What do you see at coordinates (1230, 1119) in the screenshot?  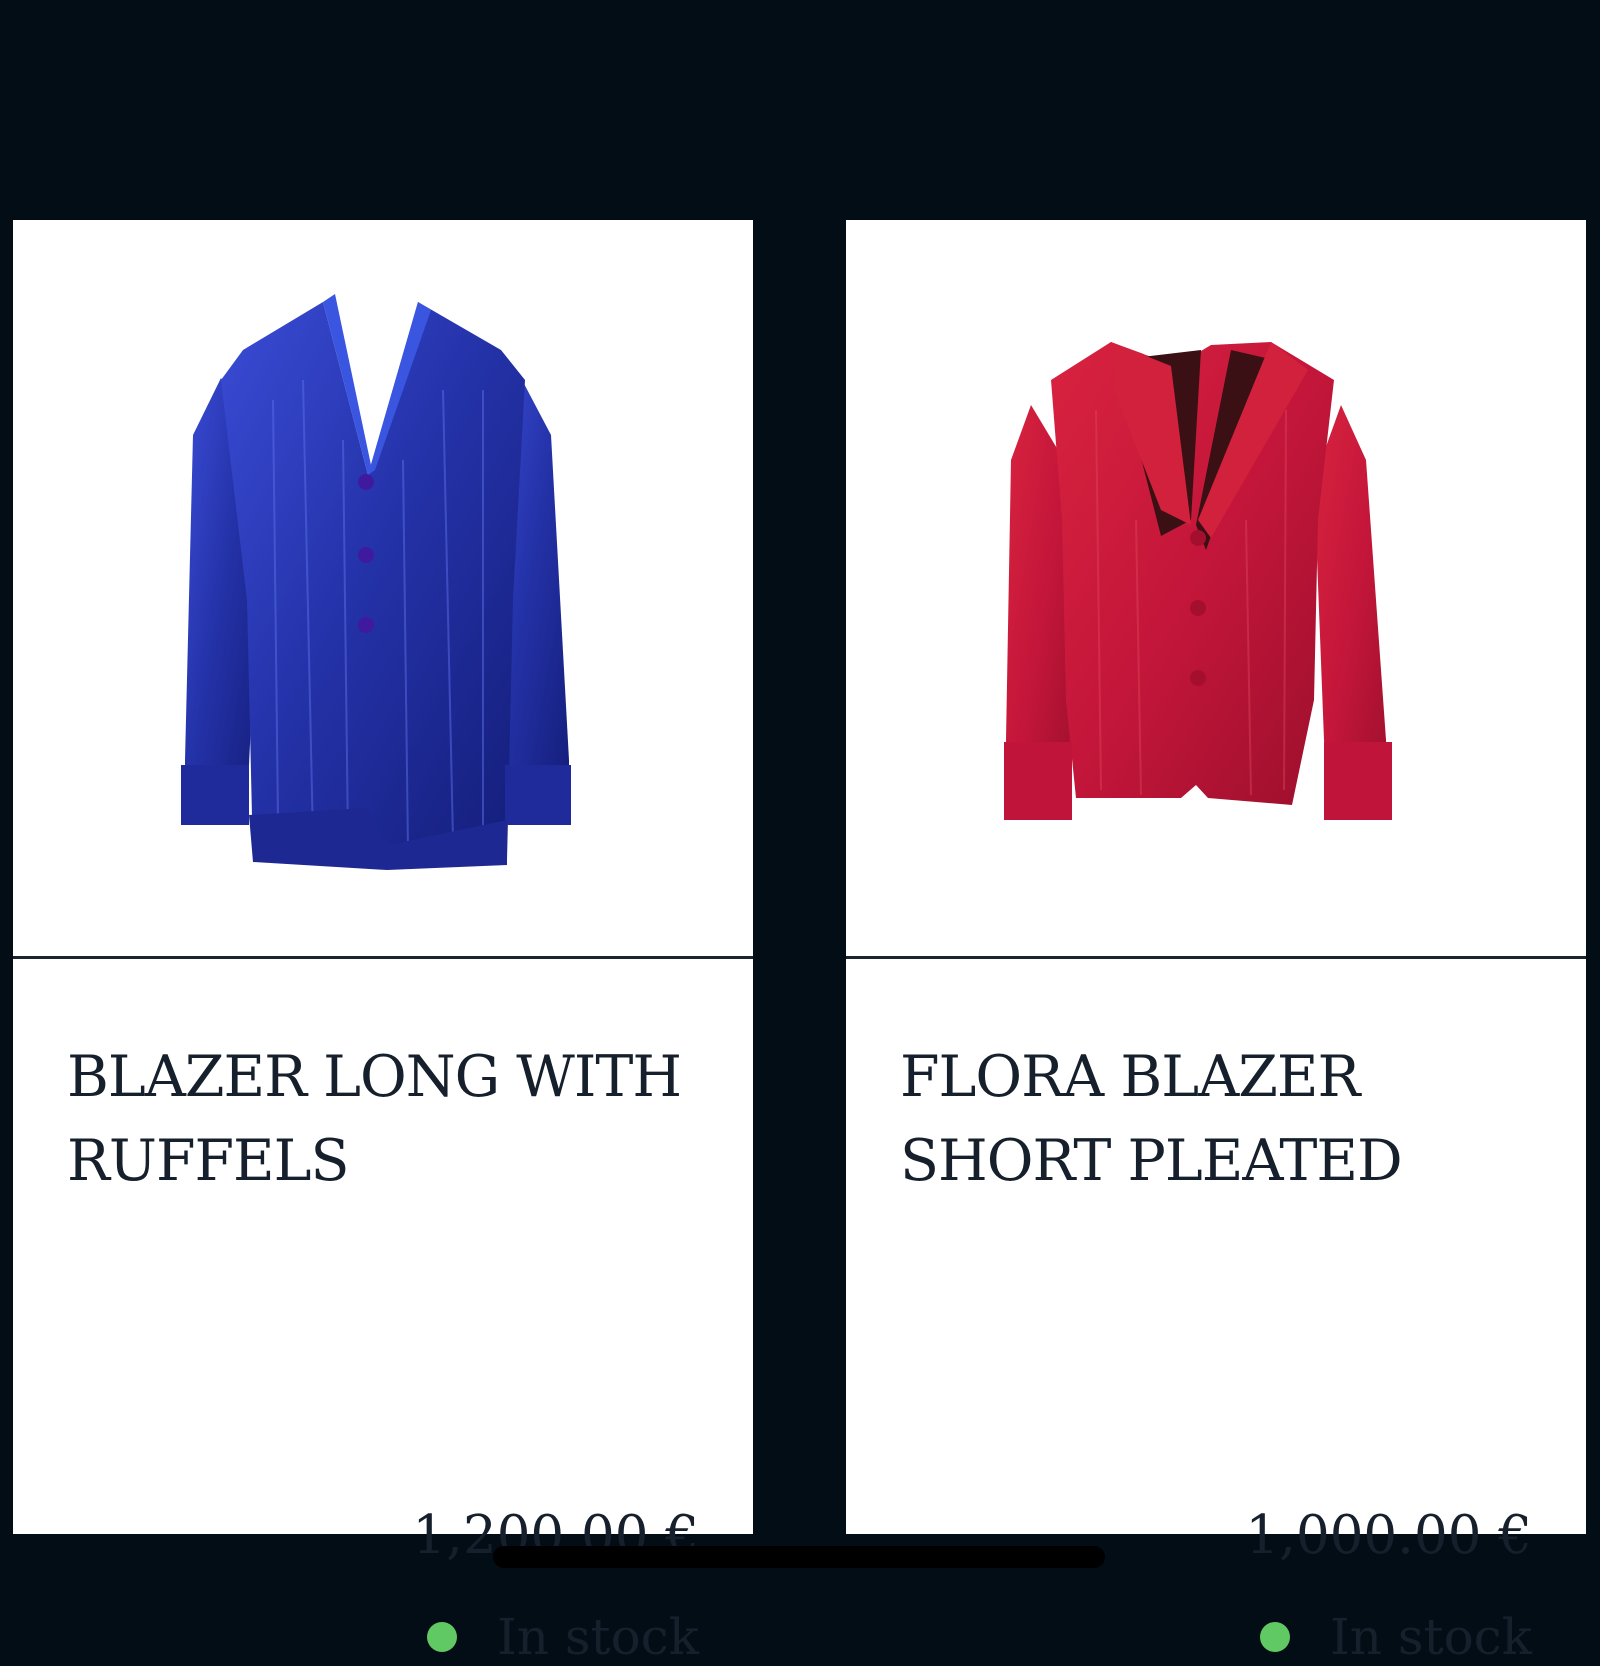 I see `product-title: FLORA BLAZER SHORT PLEATED` at bounding box center [1230, 1119].